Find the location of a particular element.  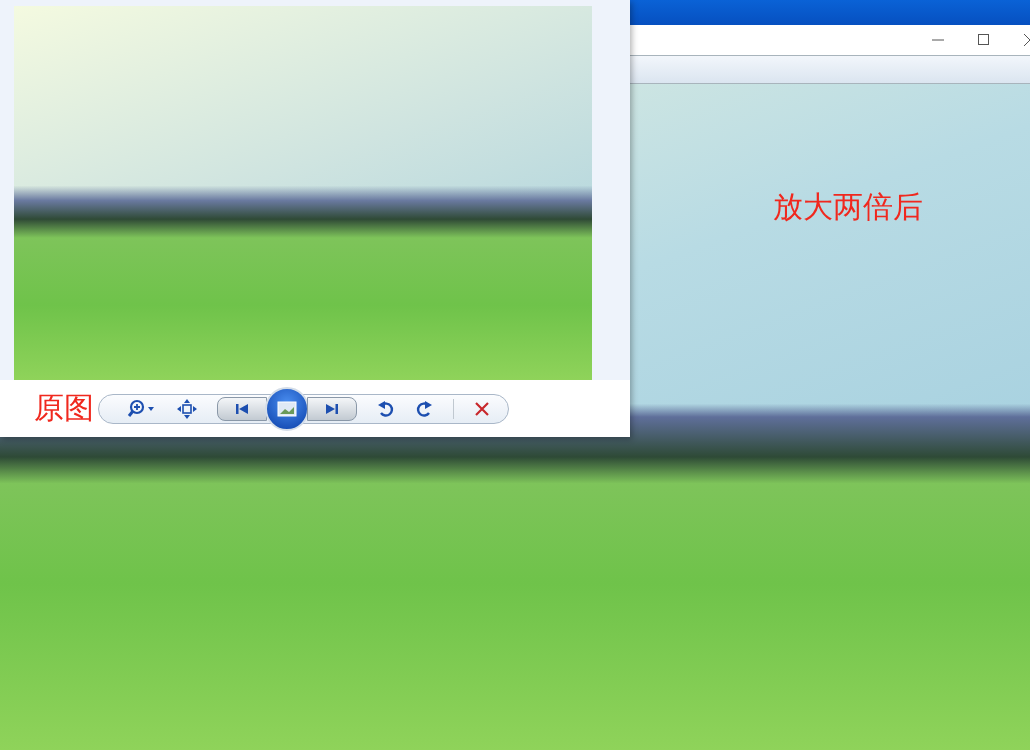

previous-icon is located at coordinates (242, 408).